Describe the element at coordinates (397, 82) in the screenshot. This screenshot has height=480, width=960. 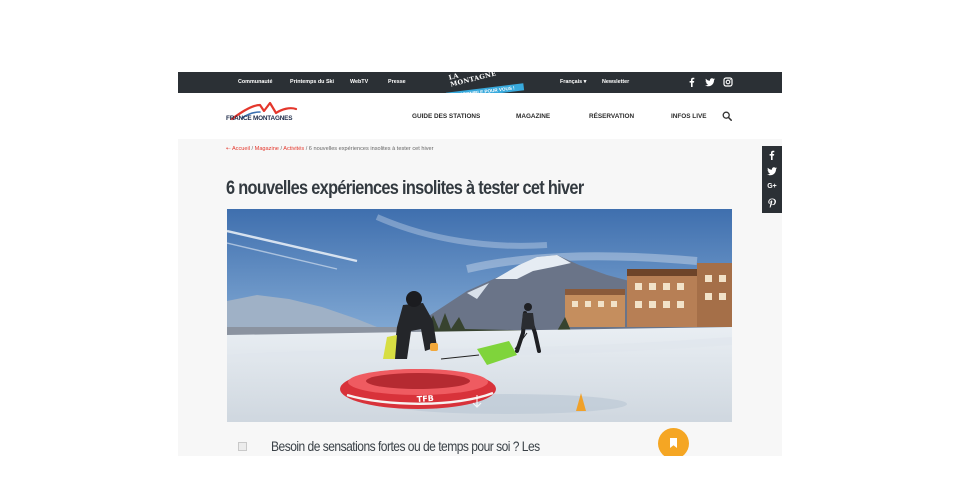
I see `topbar-link-presse: Presse` at that location.